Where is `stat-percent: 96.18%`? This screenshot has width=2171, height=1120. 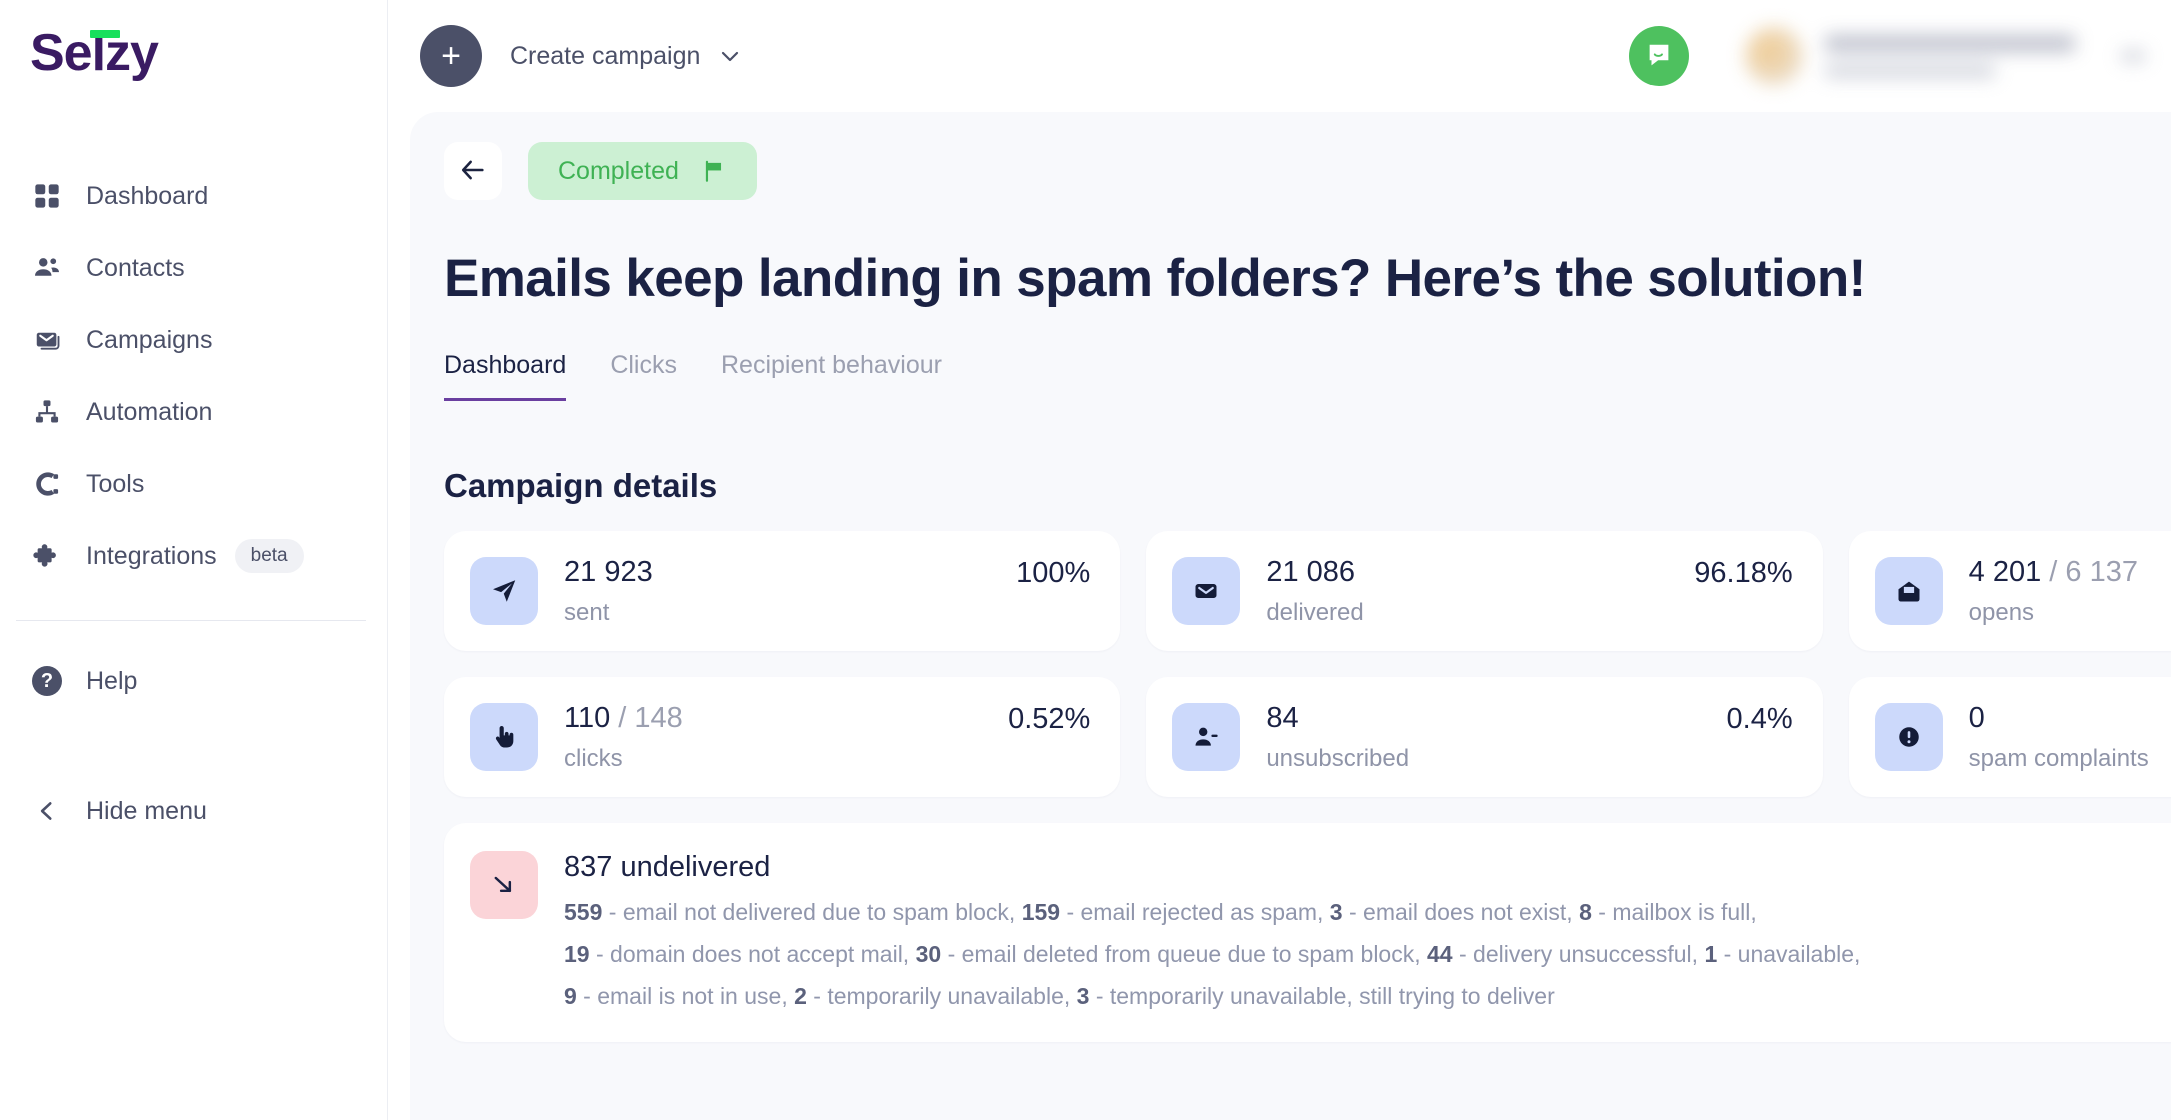 stat-percent: 96.18% is located at coordinates (1743, 573).